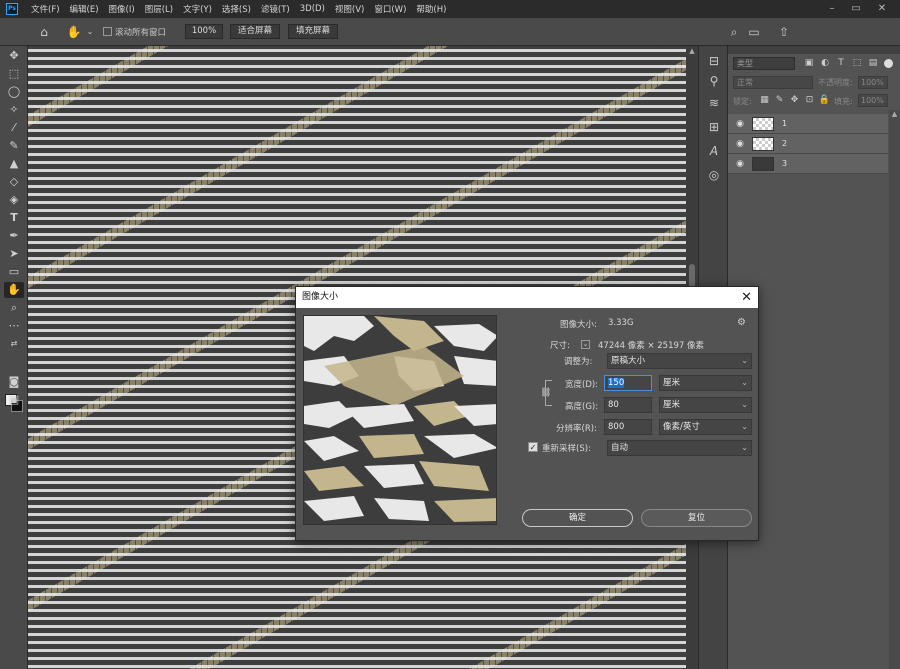 Image resolution: width=900 pixels, height=669 pixels. Describe the element at coordinates (320, 297) in the screenshot. I see `dialog-title-text: 图像大小` at that location.